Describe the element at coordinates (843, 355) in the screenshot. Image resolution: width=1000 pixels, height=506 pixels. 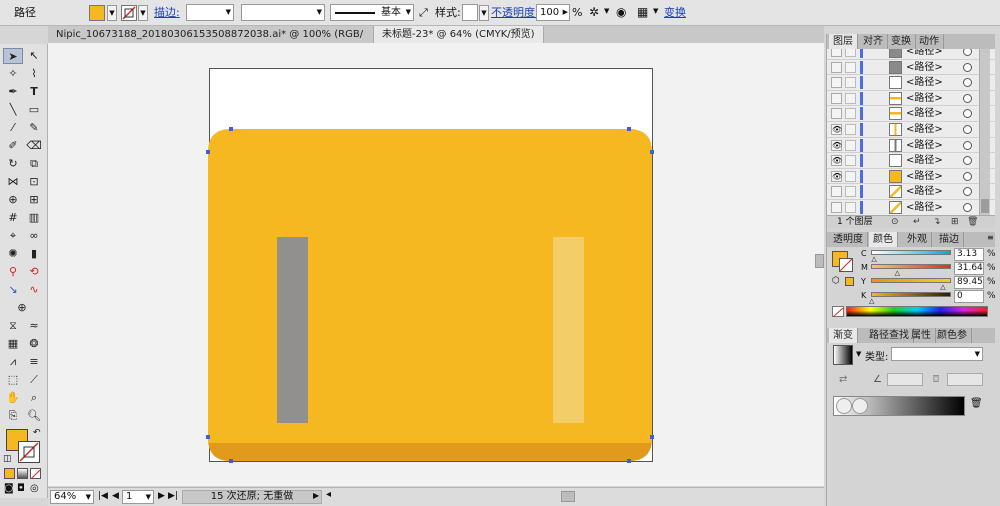
I see `gradient-preview-swatch` at that location.